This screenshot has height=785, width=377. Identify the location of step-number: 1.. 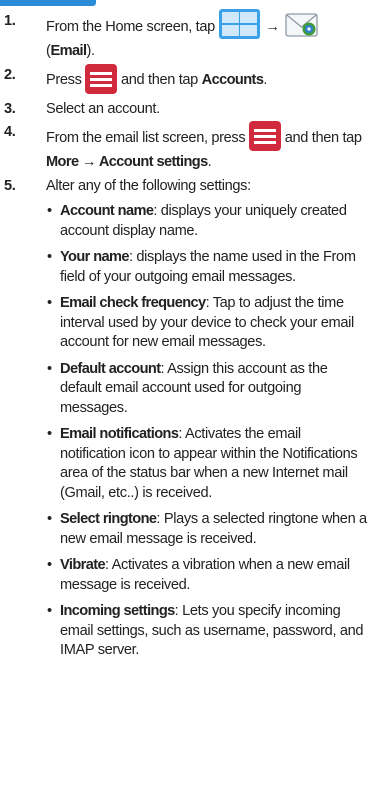
(10, 21).